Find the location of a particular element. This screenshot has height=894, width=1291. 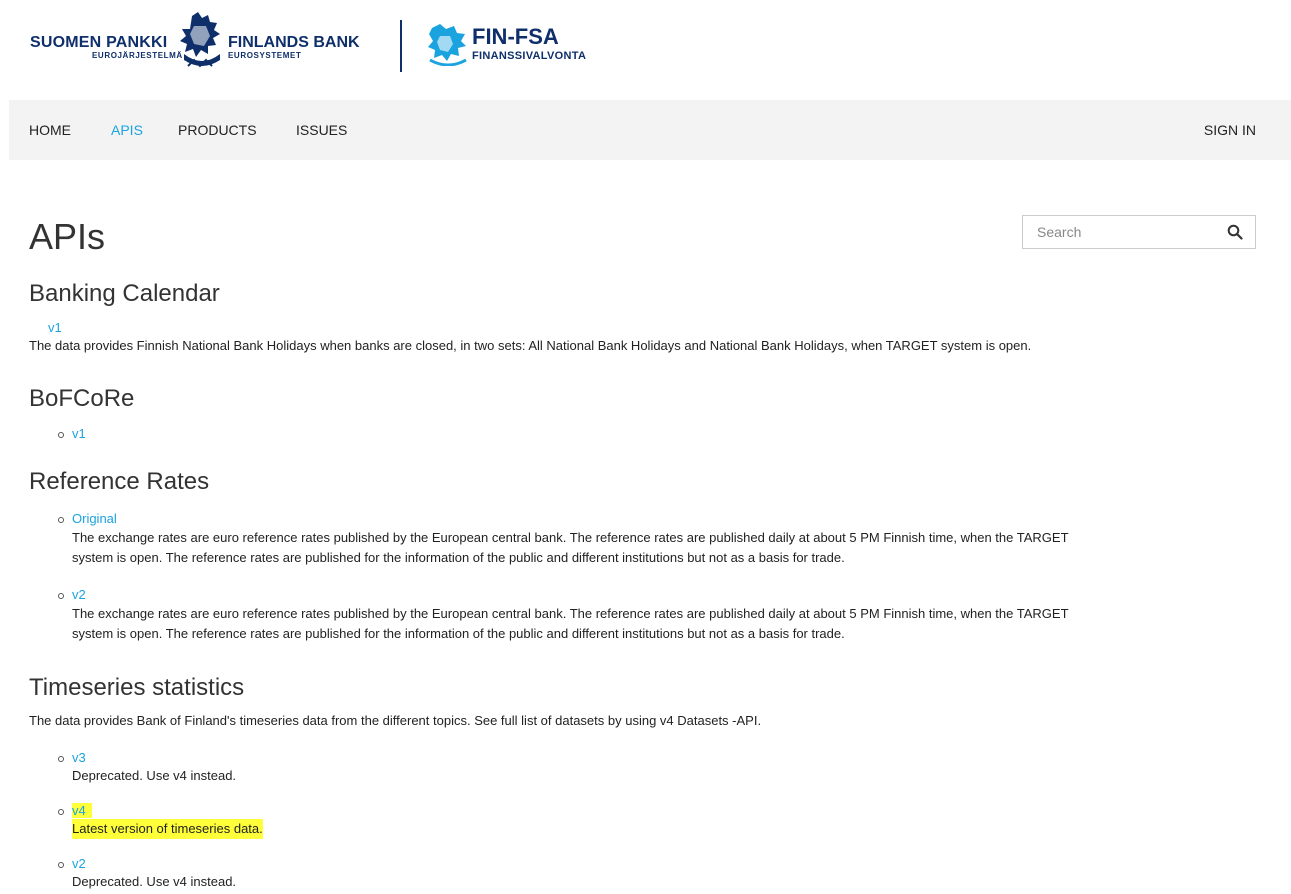

nav-item-home: HOME is located at coordinates (50, 130).